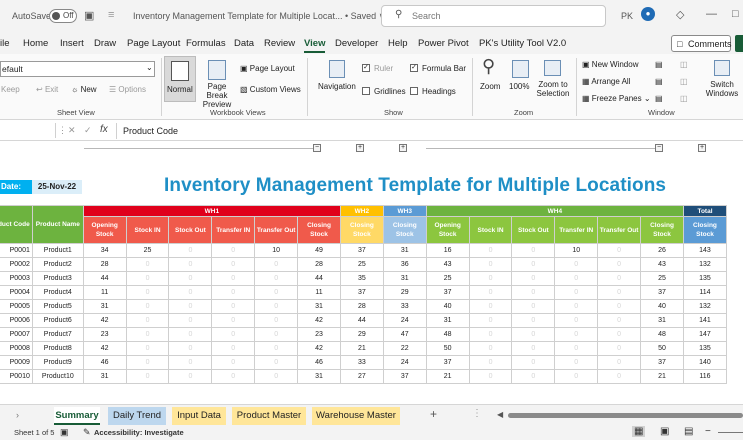 The width and height of the screenshot is (743, 440). What do you see at coordinates (57, 264) in the screenshot?
I see `cell-product-name: Product2` at bounding box center [57, 264].